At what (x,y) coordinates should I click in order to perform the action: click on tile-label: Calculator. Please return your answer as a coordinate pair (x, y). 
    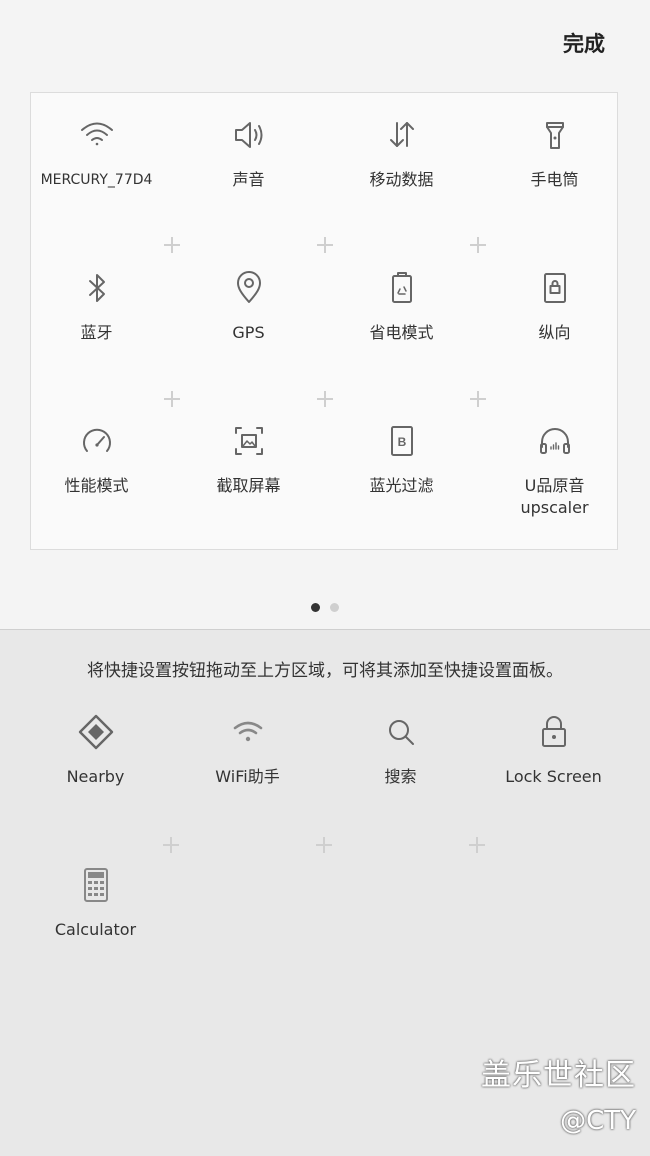
    Looking at the image, I should click on (95, 929).